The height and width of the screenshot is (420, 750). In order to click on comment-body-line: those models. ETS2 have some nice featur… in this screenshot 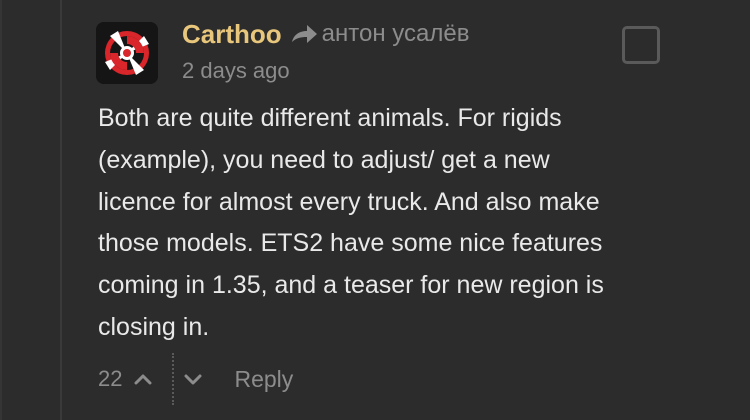, I will do `click(350, 243)`.